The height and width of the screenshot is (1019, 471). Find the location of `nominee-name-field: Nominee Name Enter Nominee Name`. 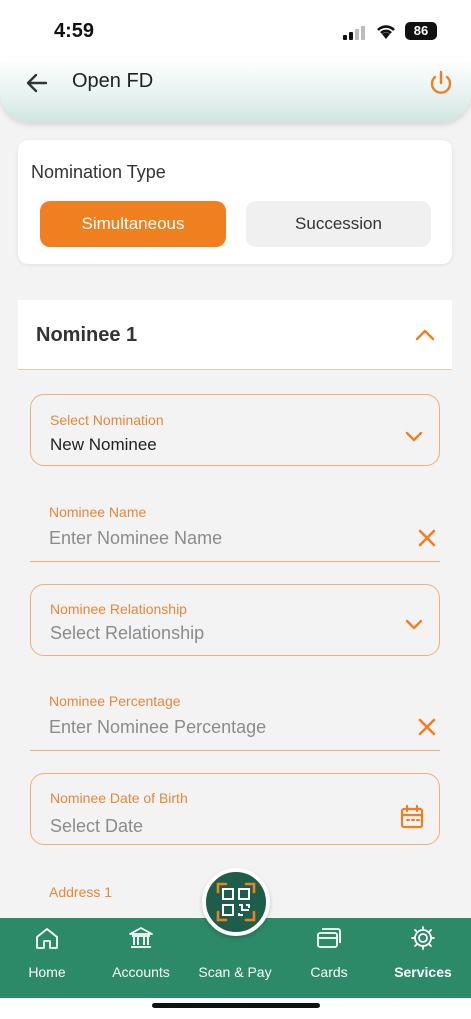

nominee-name-field: Nominee Name Enter Nominee Name is located at coordinates (235, 527).